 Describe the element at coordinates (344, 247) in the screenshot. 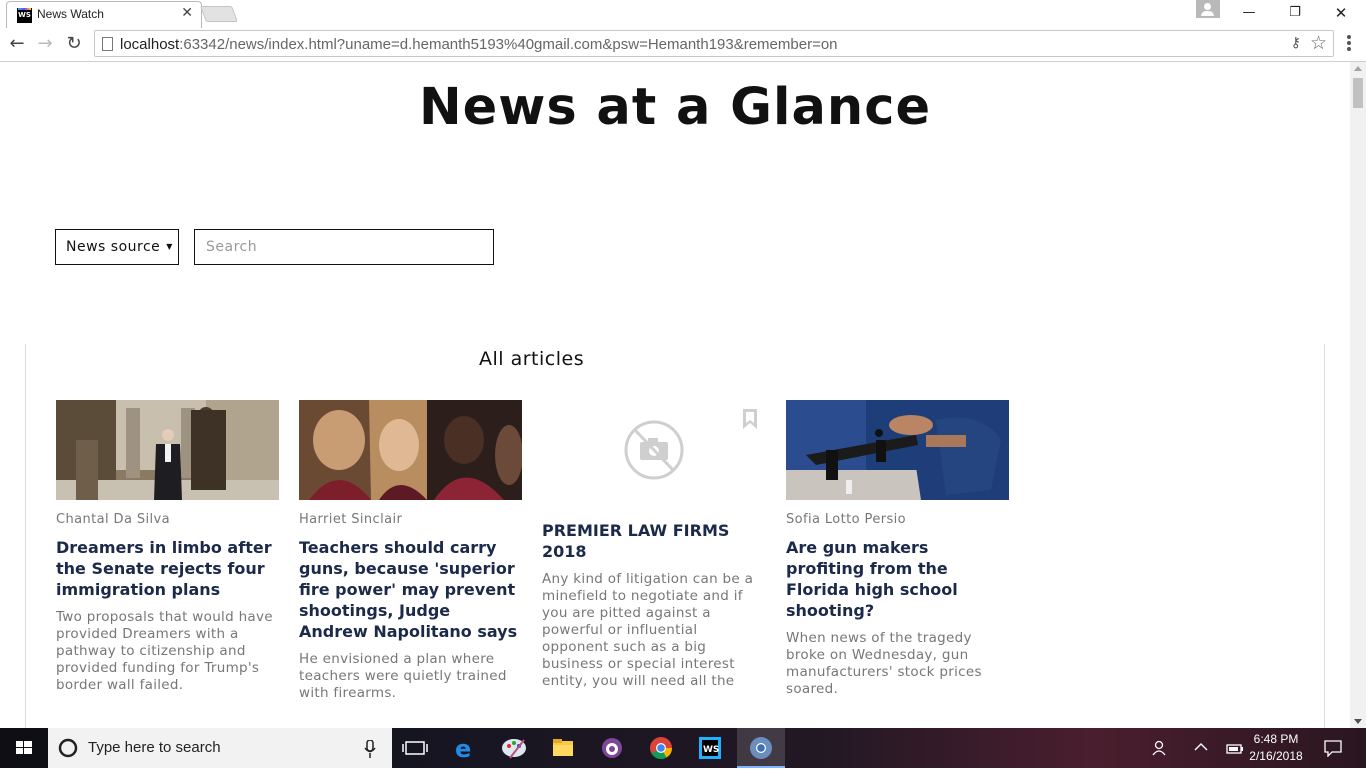

I see `search-input` at that location.